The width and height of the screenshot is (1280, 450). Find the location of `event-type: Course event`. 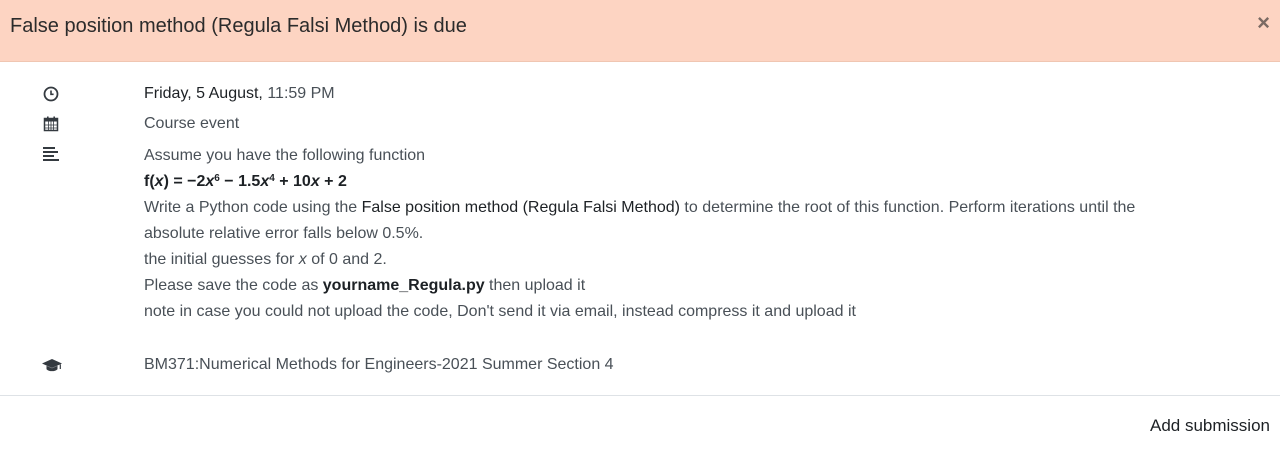

event-type: Course event is located at coordinates (192, 123).